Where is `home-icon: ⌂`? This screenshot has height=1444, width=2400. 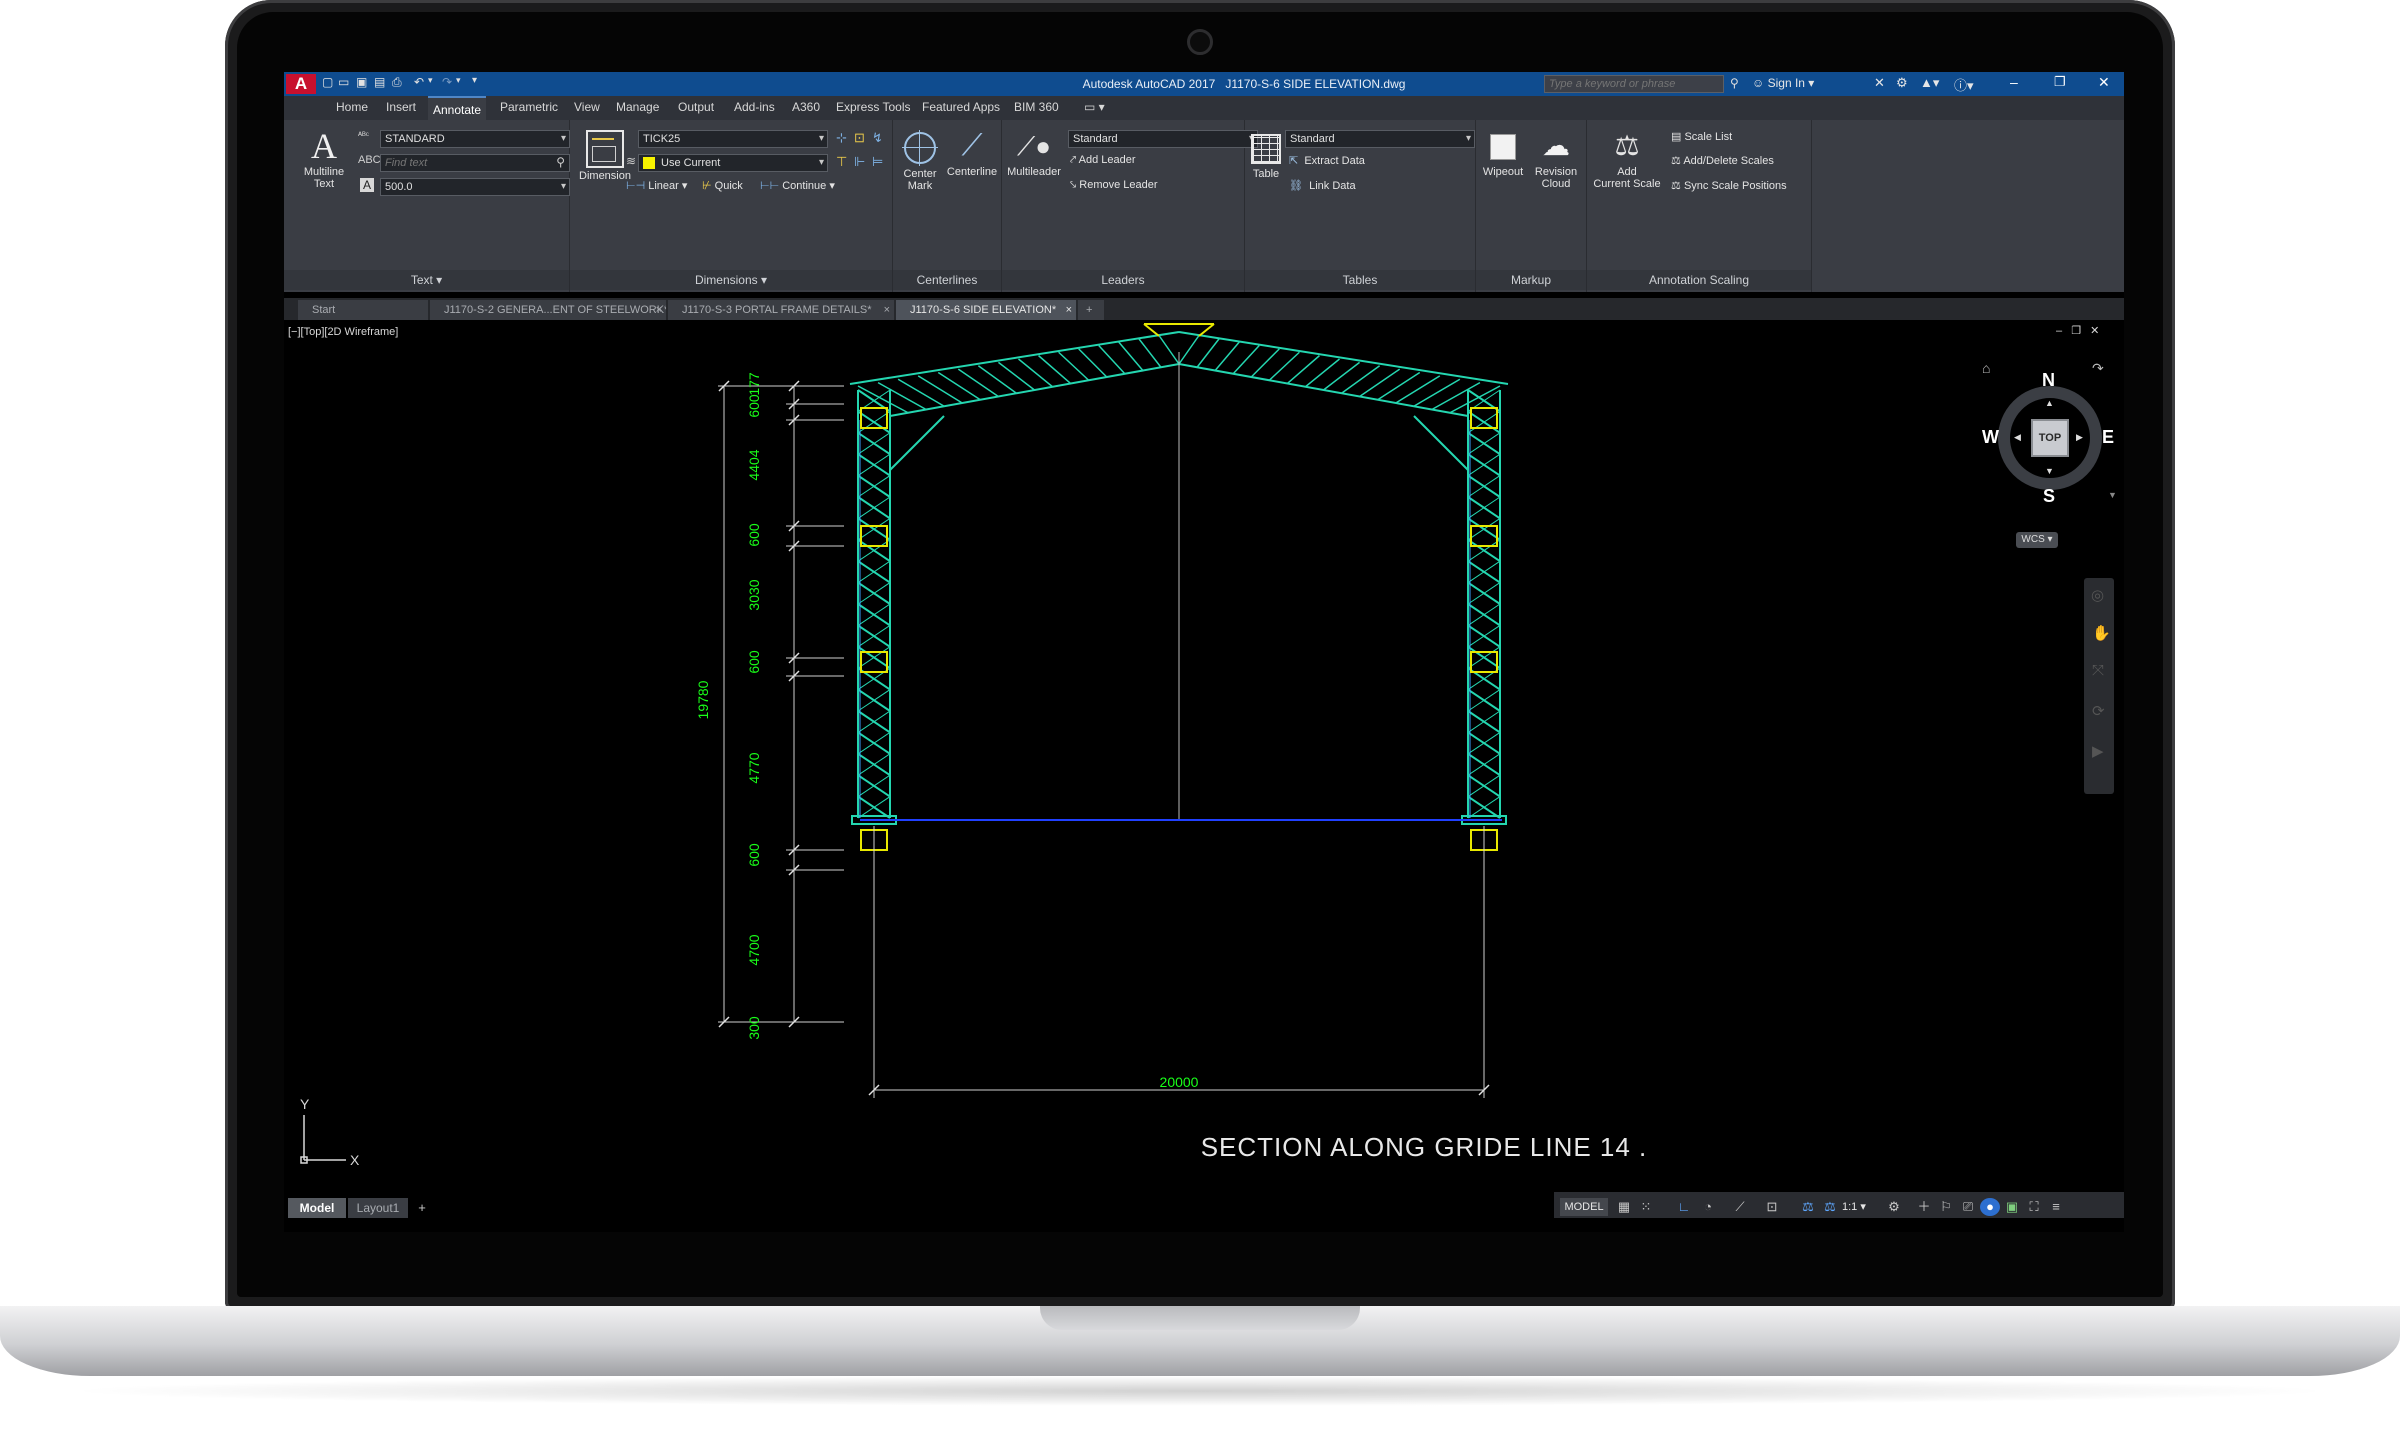 home-icon: ⌂ is located at coordinates (1986, 368).